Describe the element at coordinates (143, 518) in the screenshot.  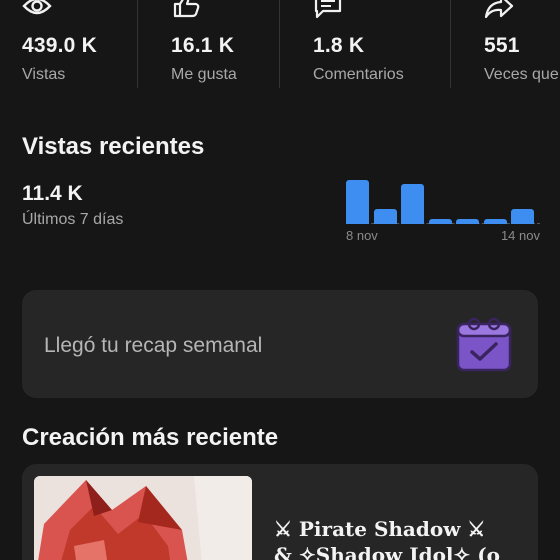
I see `video-thumbnail` at that location.